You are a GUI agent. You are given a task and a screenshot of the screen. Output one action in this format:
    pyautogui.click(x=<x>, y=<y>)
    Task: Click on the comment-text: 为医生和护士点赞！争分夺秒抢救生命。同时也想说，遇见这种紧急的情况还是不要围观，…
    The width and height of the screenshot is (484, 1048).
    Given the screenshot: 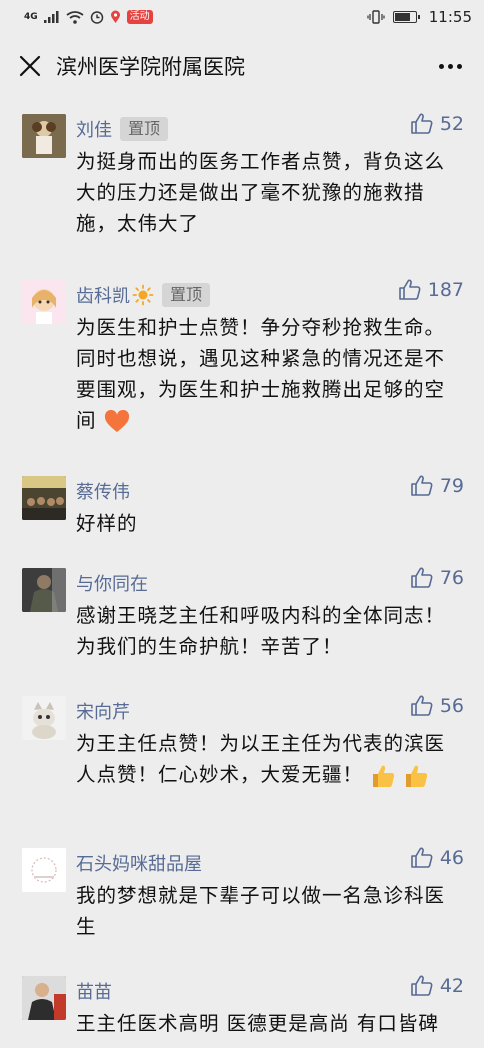 What is the action you would take?
    pyautogui.click(x=261, y=374)
    